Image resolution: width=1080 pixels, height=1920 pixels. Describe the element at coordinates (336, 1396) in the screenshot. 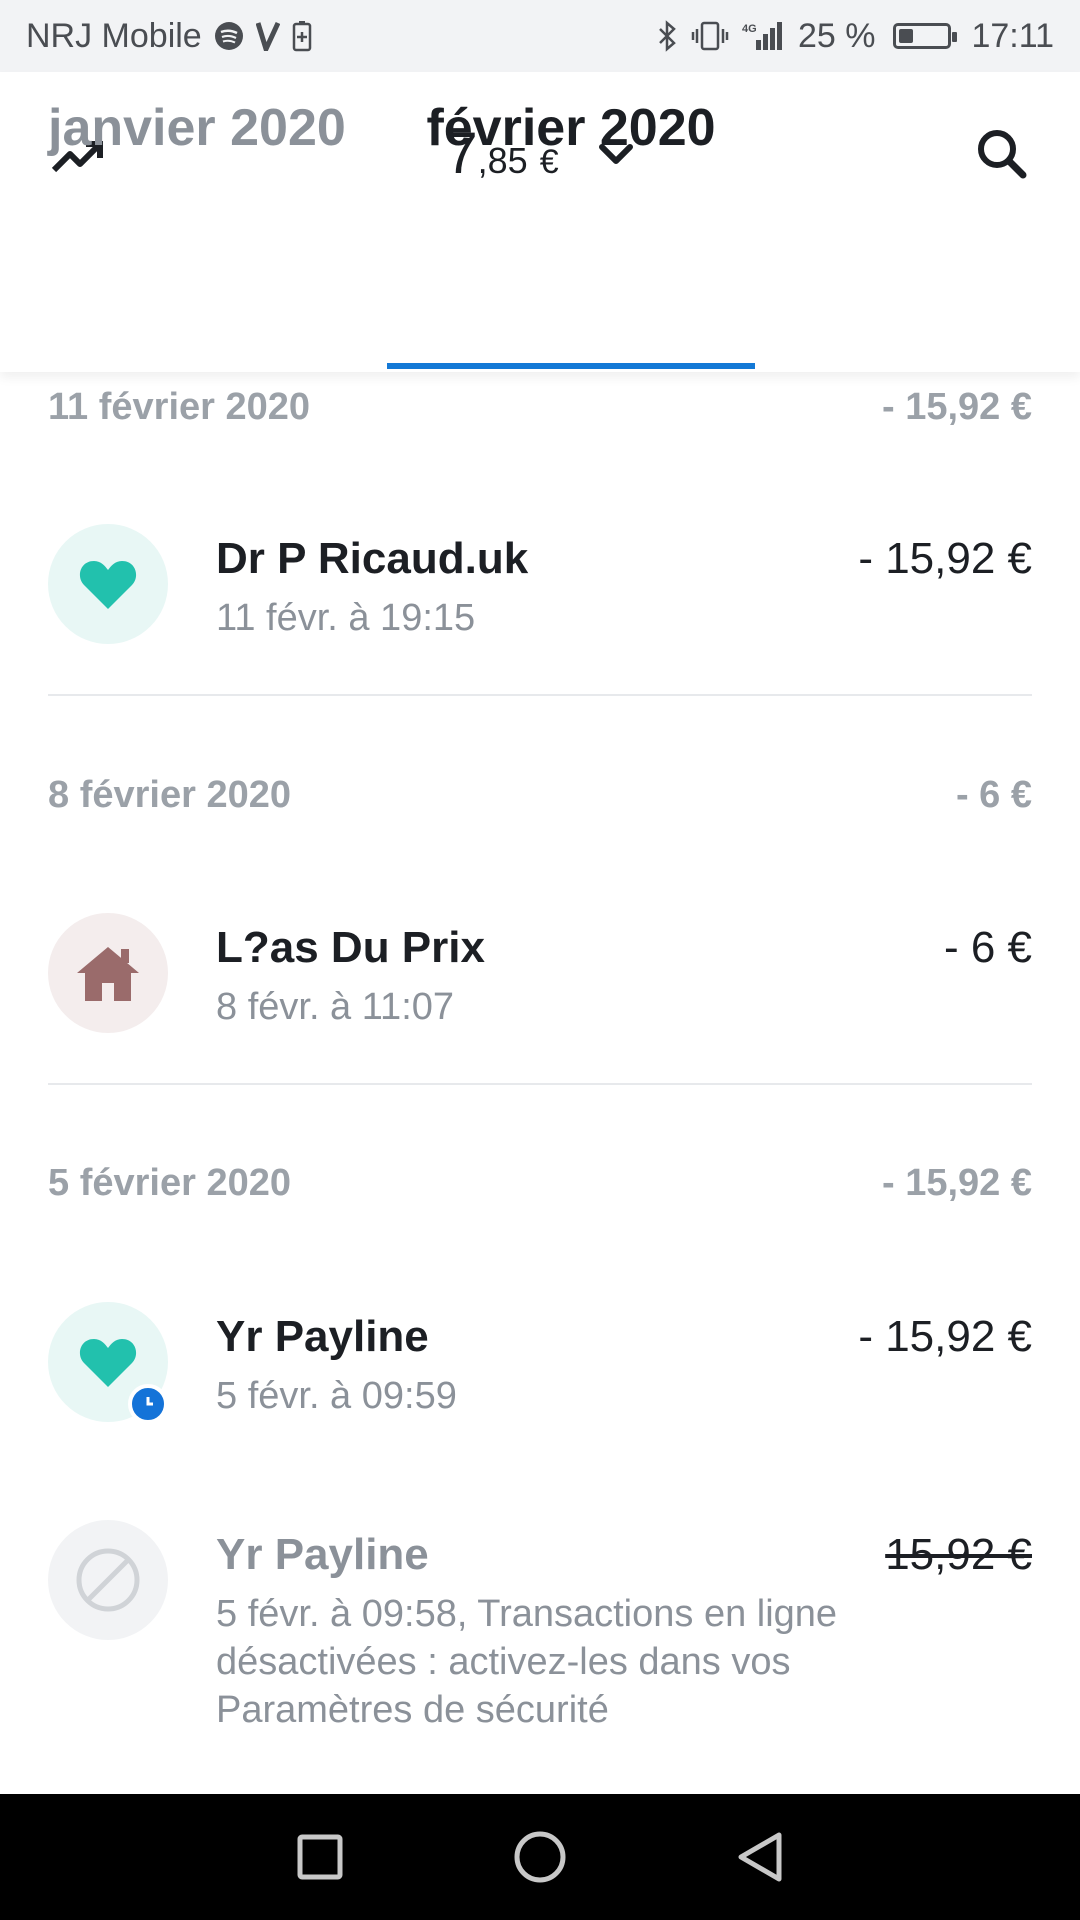

I see `transaction-time: 5 févr. à 09:59` at that location.